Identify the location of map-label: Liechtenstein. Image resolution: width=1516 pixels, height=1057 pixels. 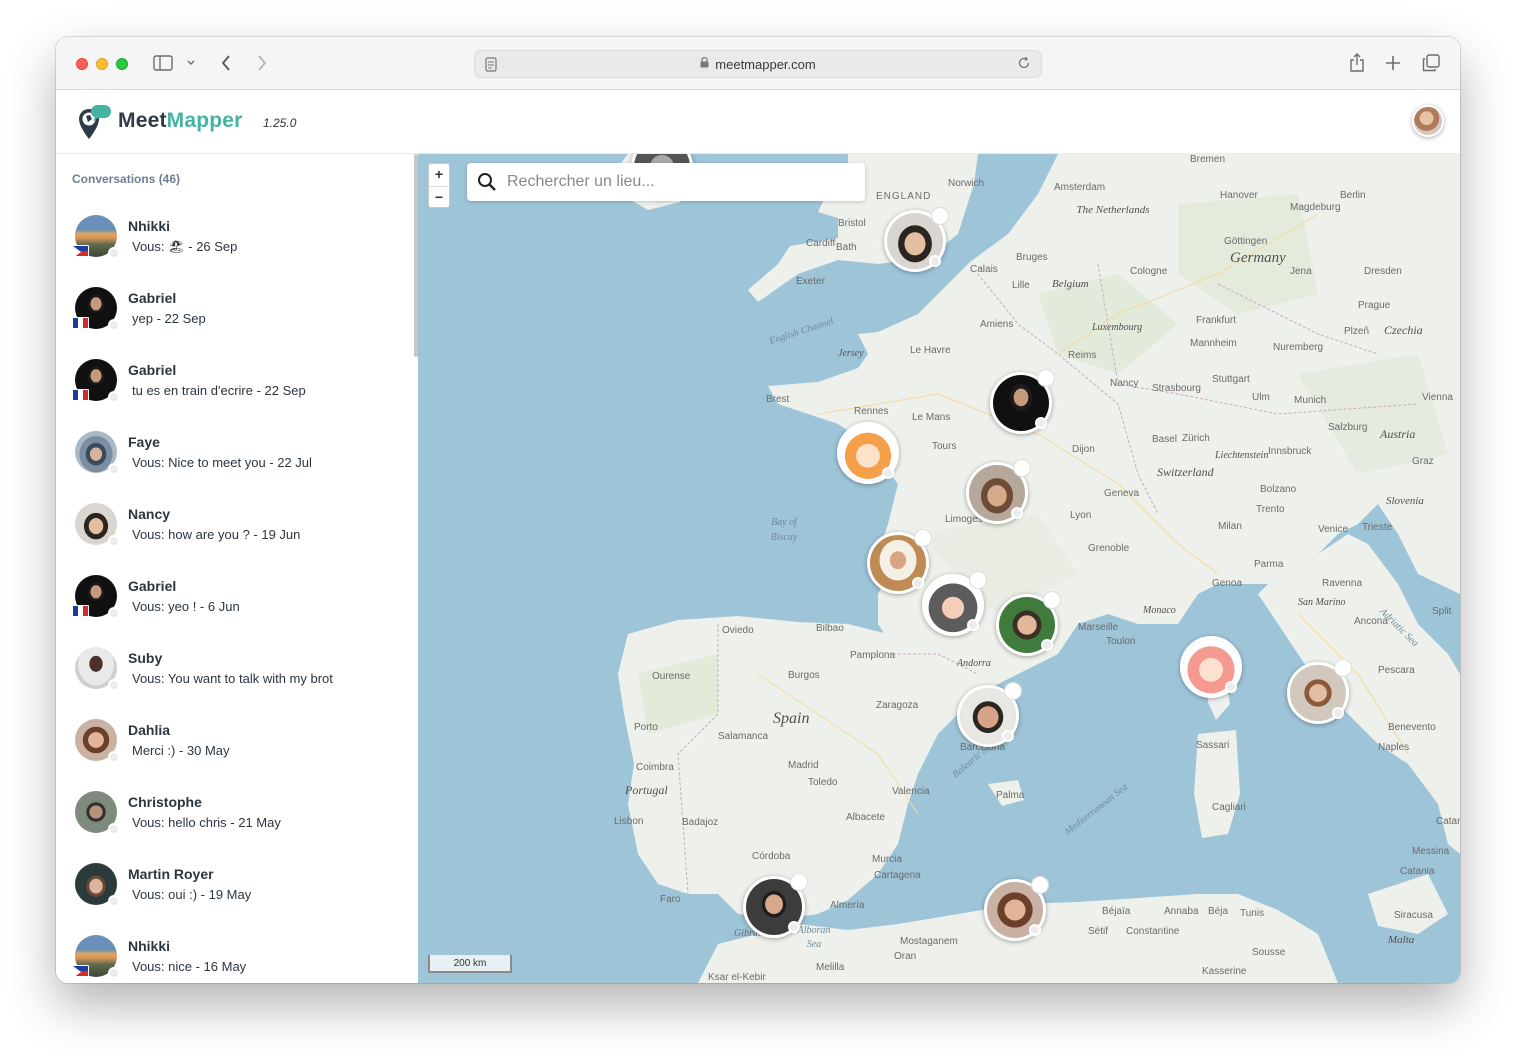
(1242, 455).